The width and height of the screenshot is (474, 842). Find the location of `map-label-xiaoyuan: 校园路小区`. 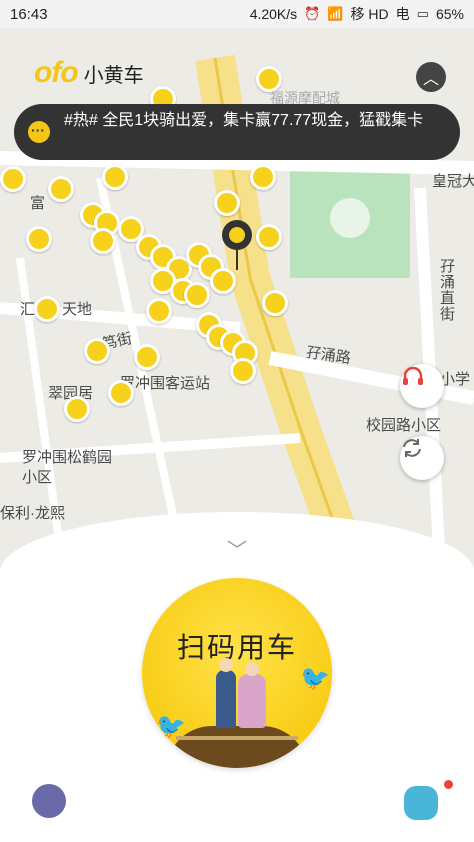

map-label-xiaoyuan: 校园路小区 is located at coordinates (404, 425).